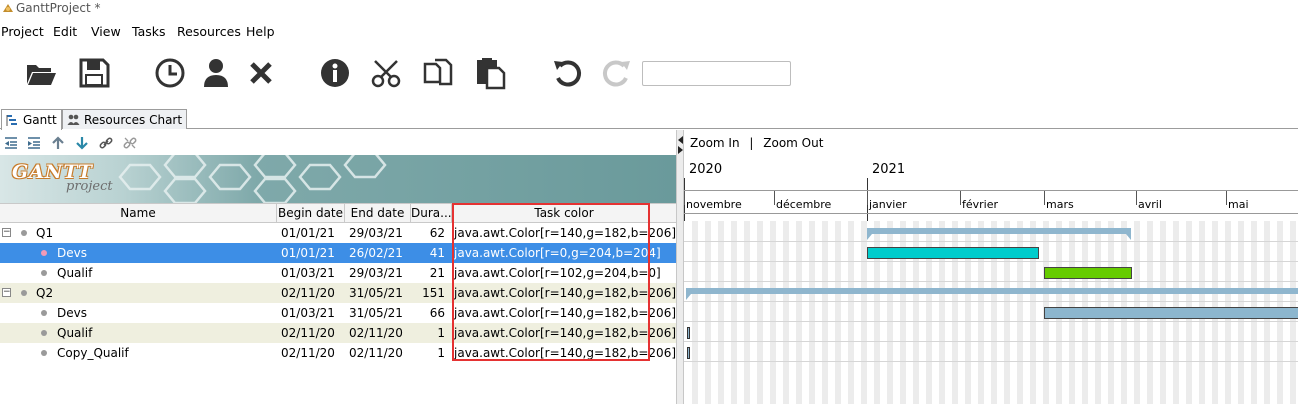 The height and width of the screenshot is (404, 1298). What do you see at coordinates (1238, 204) in the screenshot?
I see `month-label: mai` at bounding box center [1238, 204].